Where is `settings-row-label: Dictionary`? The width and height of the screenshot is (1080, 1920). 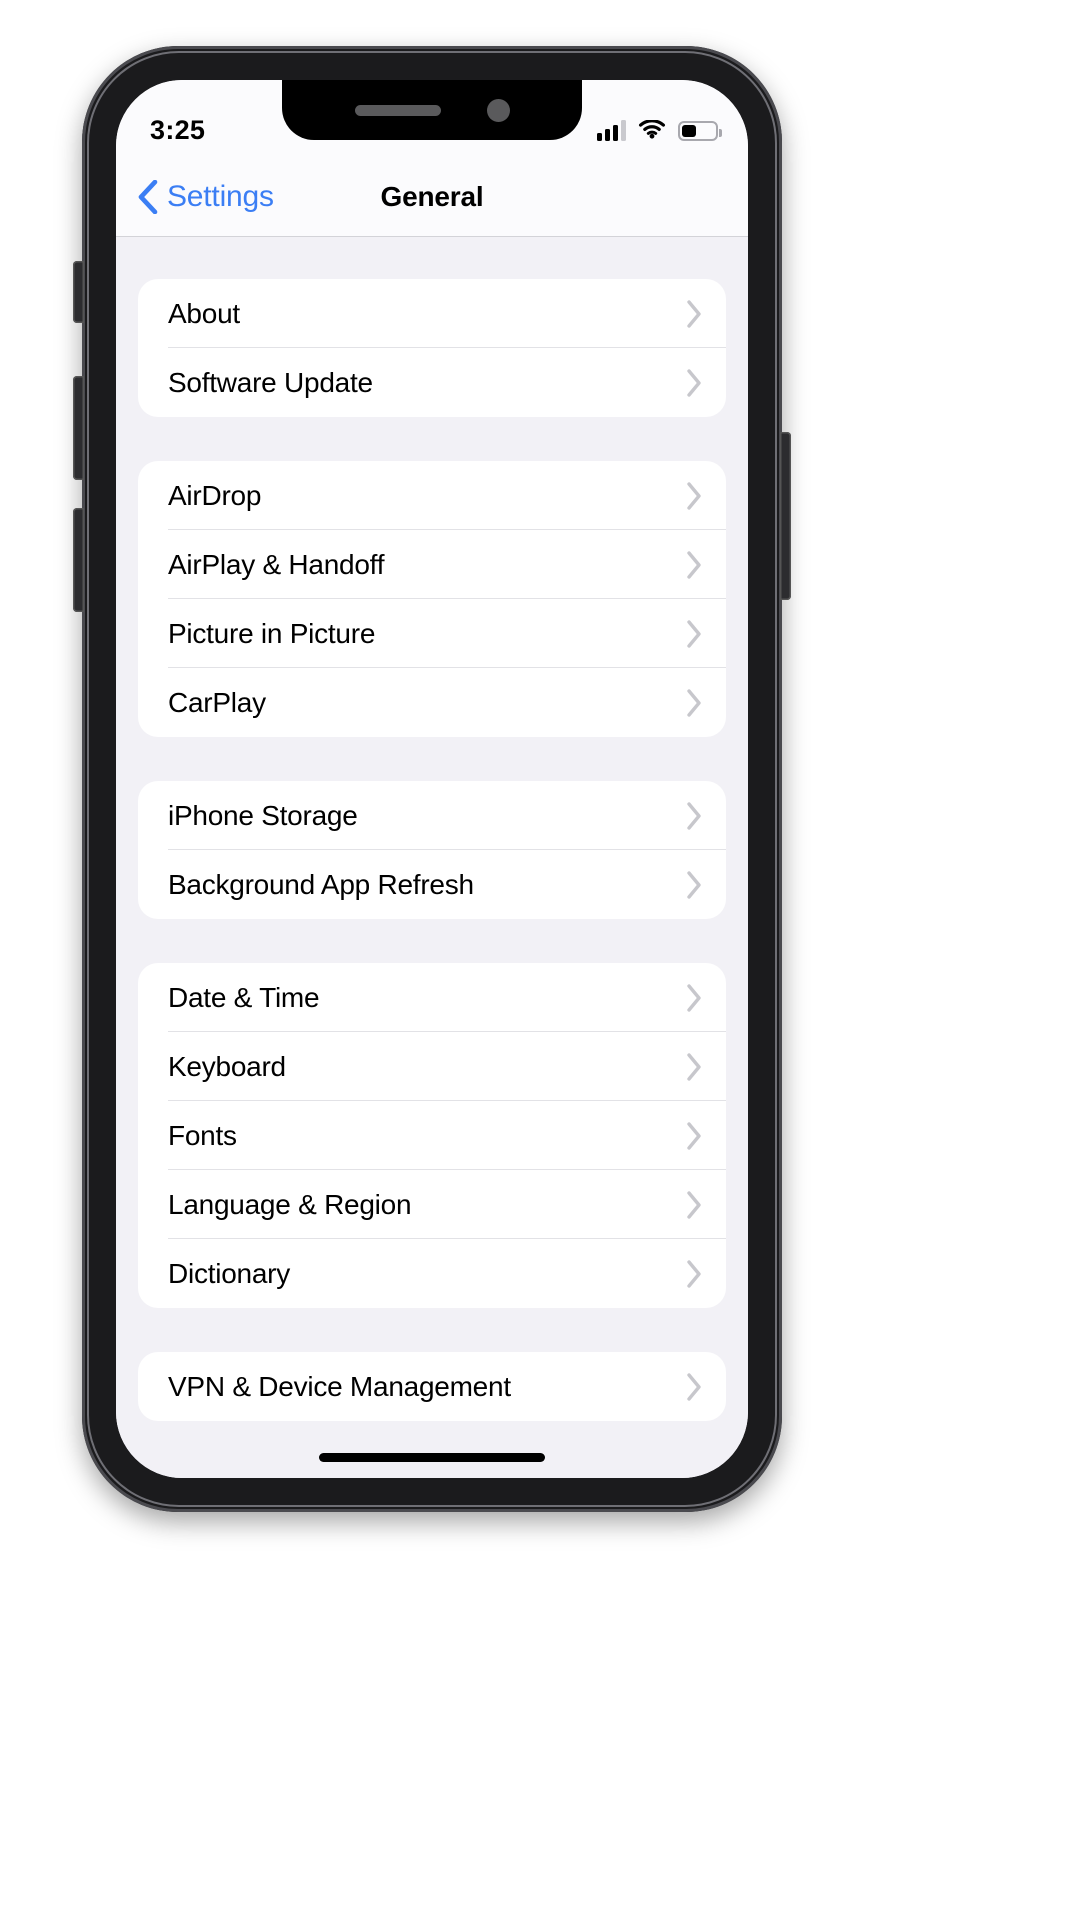
settings-row-label: Dictionary is located at coordinates (229, 1273).